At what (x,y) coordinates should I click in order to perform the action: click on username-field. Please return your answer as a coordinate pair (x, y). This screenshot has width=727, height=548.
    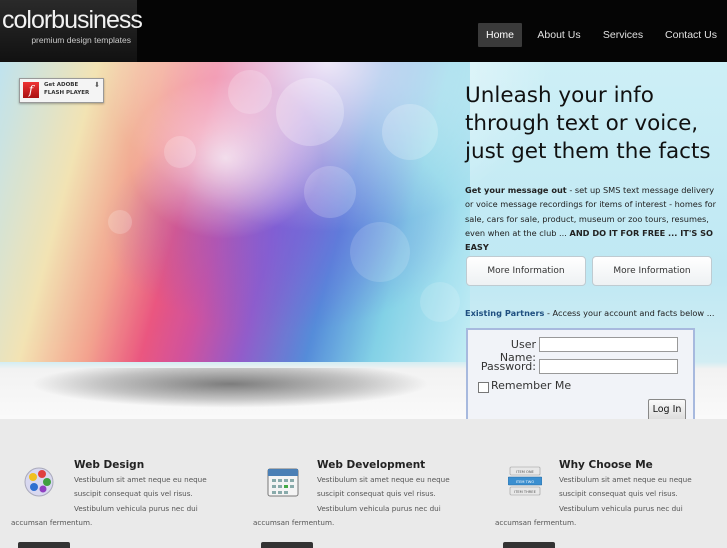
    Looking at the image, I should click on (608, 344).